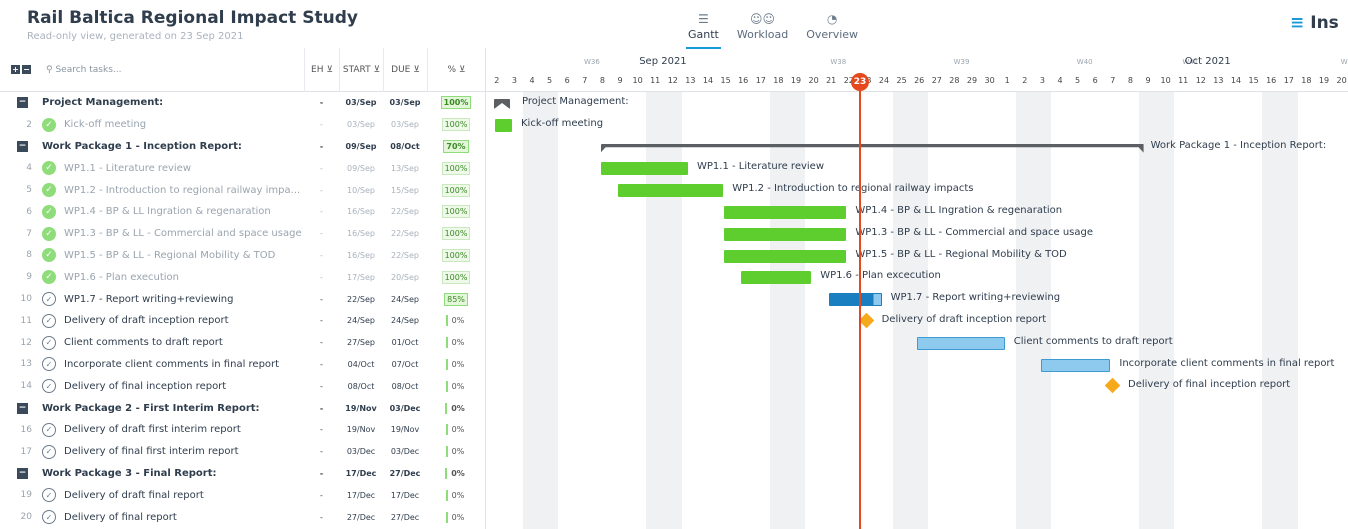  Describe the element at coordinates (456, 277) in the screenshot. I see `task-pct: 100%` at that location.